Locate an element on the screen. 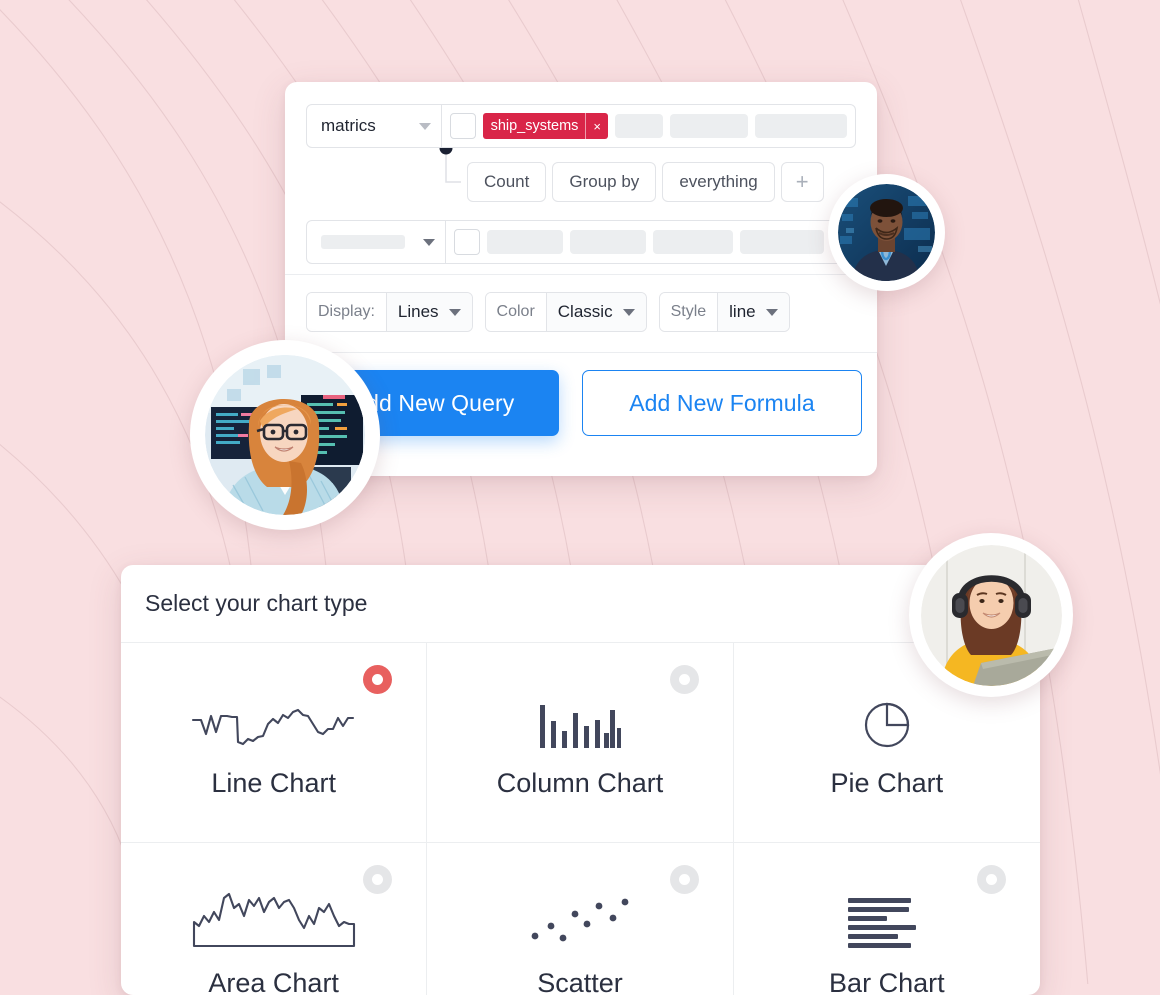 The width and height of the screenshot is (1160, 995). radio-bar-chart is located at coordinates (991, 879).